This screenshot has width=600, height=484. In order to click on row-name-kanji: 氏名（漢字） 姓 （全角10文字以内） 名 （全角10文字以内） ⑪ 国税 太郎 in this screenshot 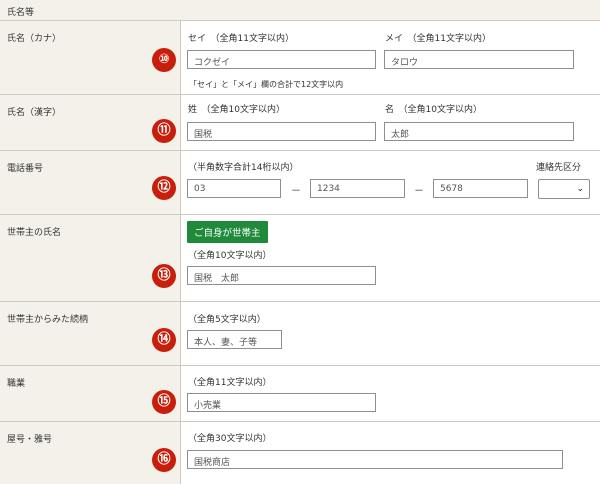, I will do `click(300, 123)`.